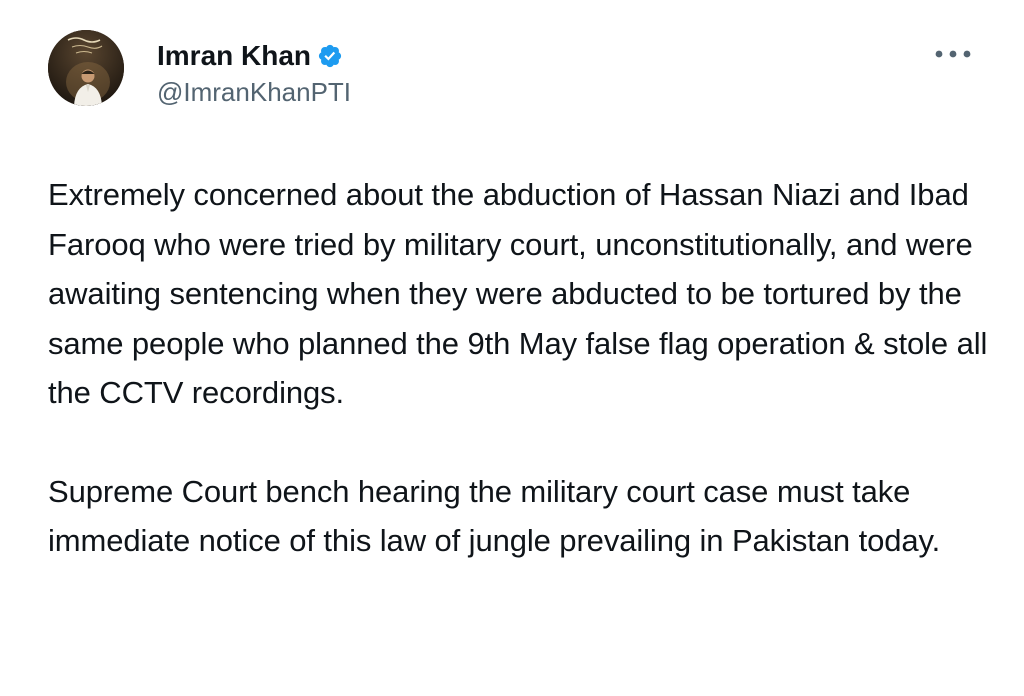 The height and width of the screenshot is (696, 1024). Describe the element at coordinates (234, 56) in the screenshot. I see `author-display-name: Imran Khan` at that location.